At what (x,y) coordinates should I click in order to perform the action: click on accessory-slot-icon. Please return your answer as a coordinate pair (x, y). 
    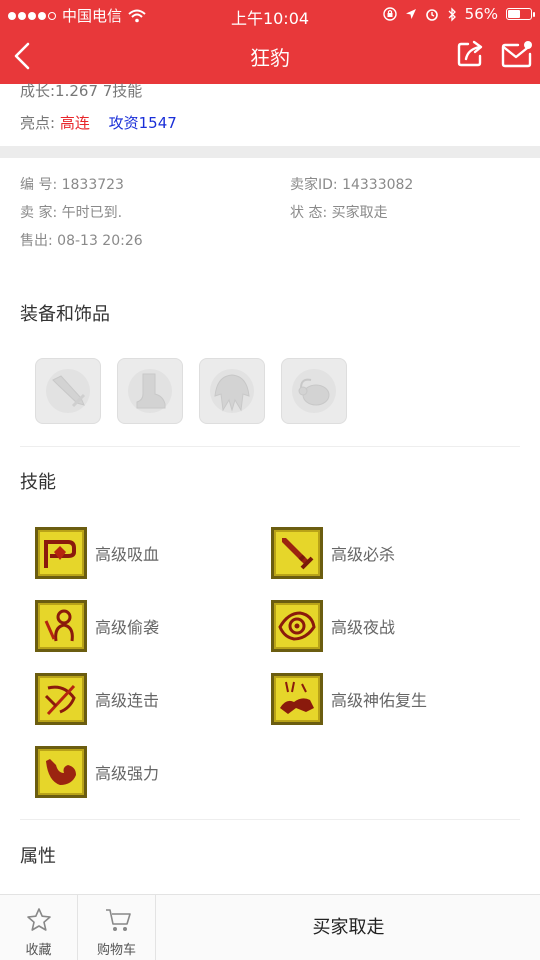
    Looking at the image, I should click on (314, 391).